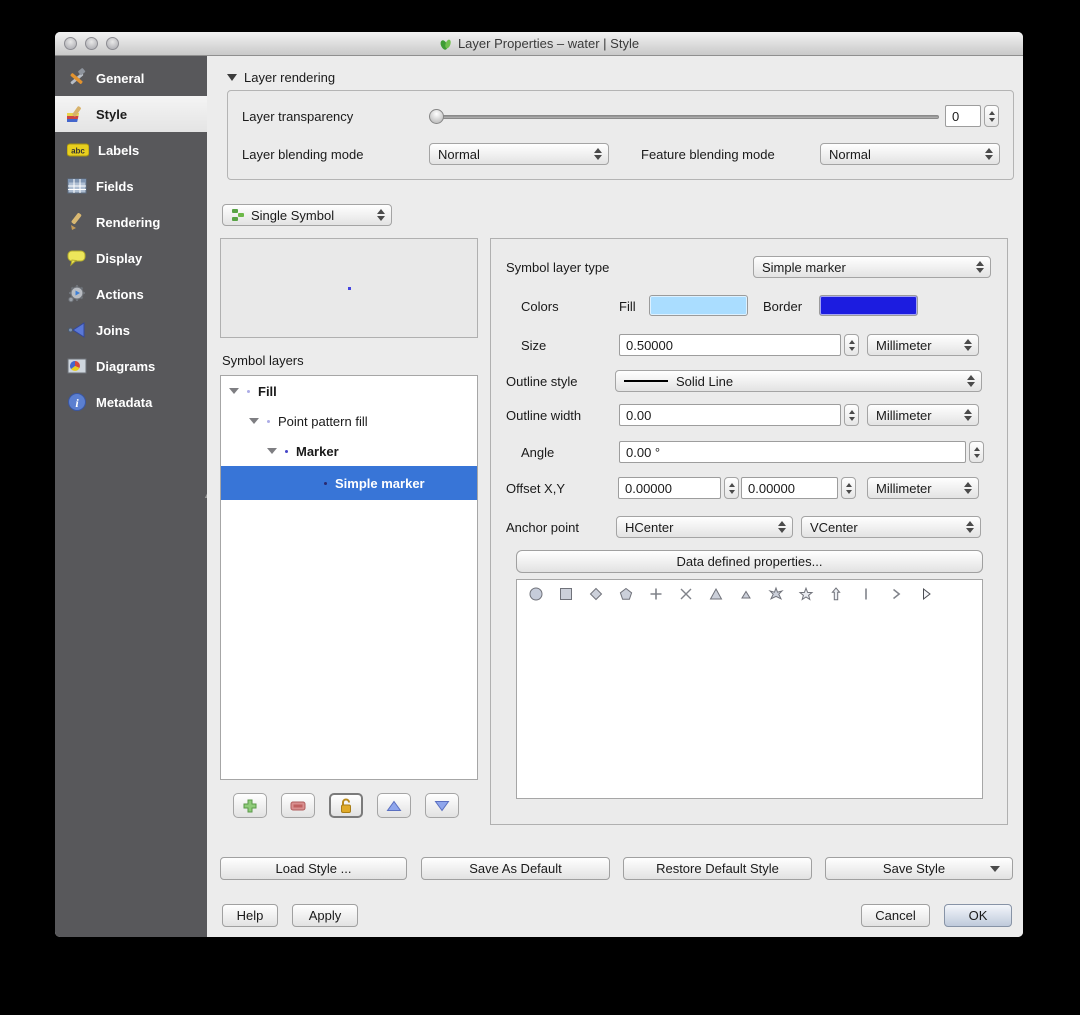  I want to click on tree-label-point-pattern-fill: Point pattern fill, so click(323, 421).